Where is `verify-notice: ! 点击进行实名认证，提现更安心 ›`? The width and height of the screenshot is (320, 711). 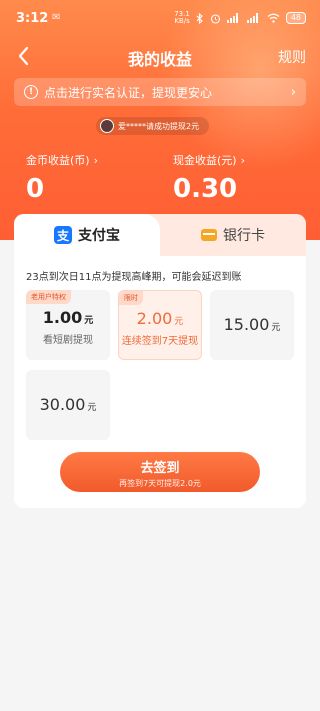
verify-notice: ! 点击进行实名认证，提现更安心 › is located at coordinates (160, 92).